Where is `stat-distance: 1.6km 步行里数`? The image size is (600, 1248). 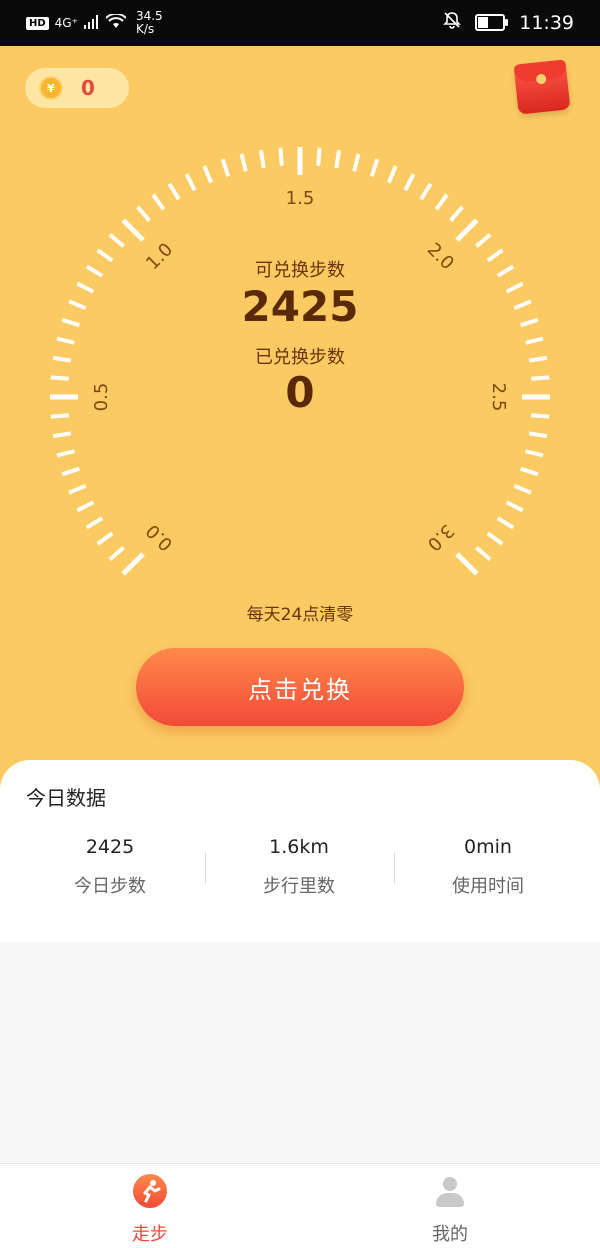 stat-distance: 1.6km 步行里数 is located at coordinates (299, 867).